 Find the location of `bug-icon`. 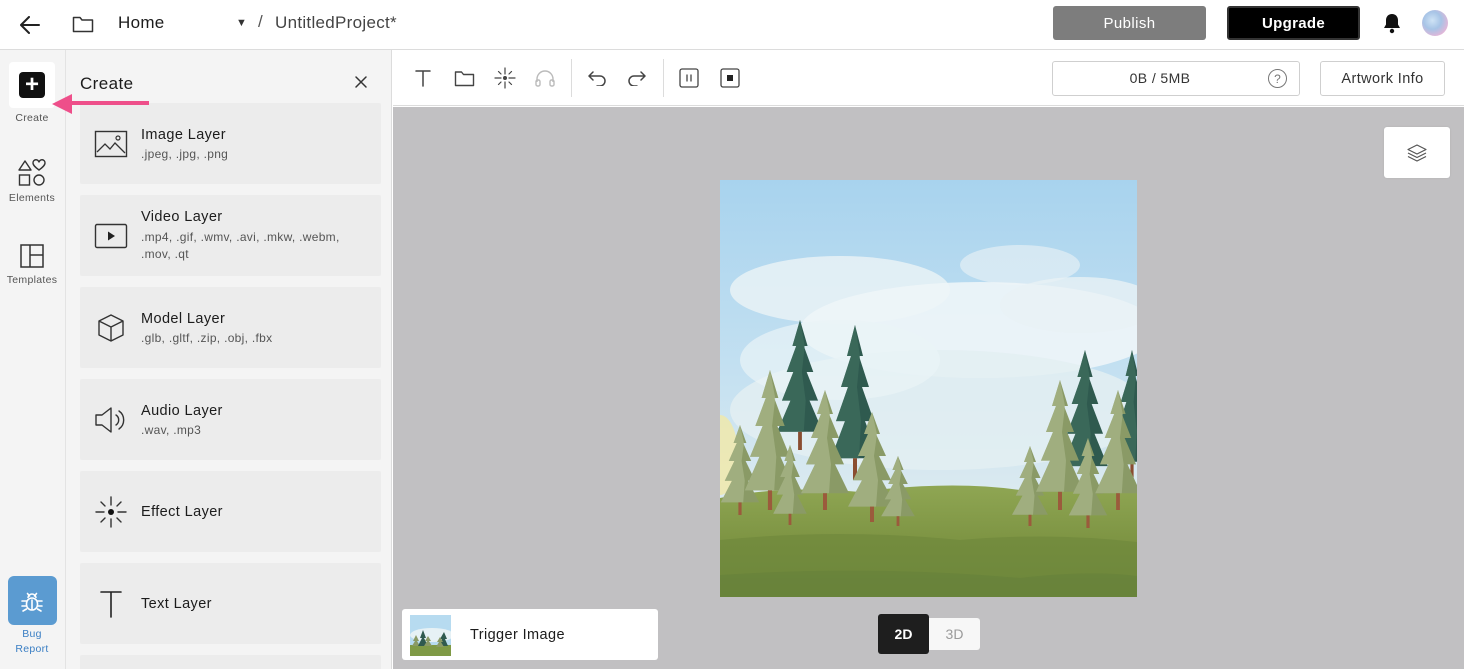

bug-icon is located at coordinates (32, 602).